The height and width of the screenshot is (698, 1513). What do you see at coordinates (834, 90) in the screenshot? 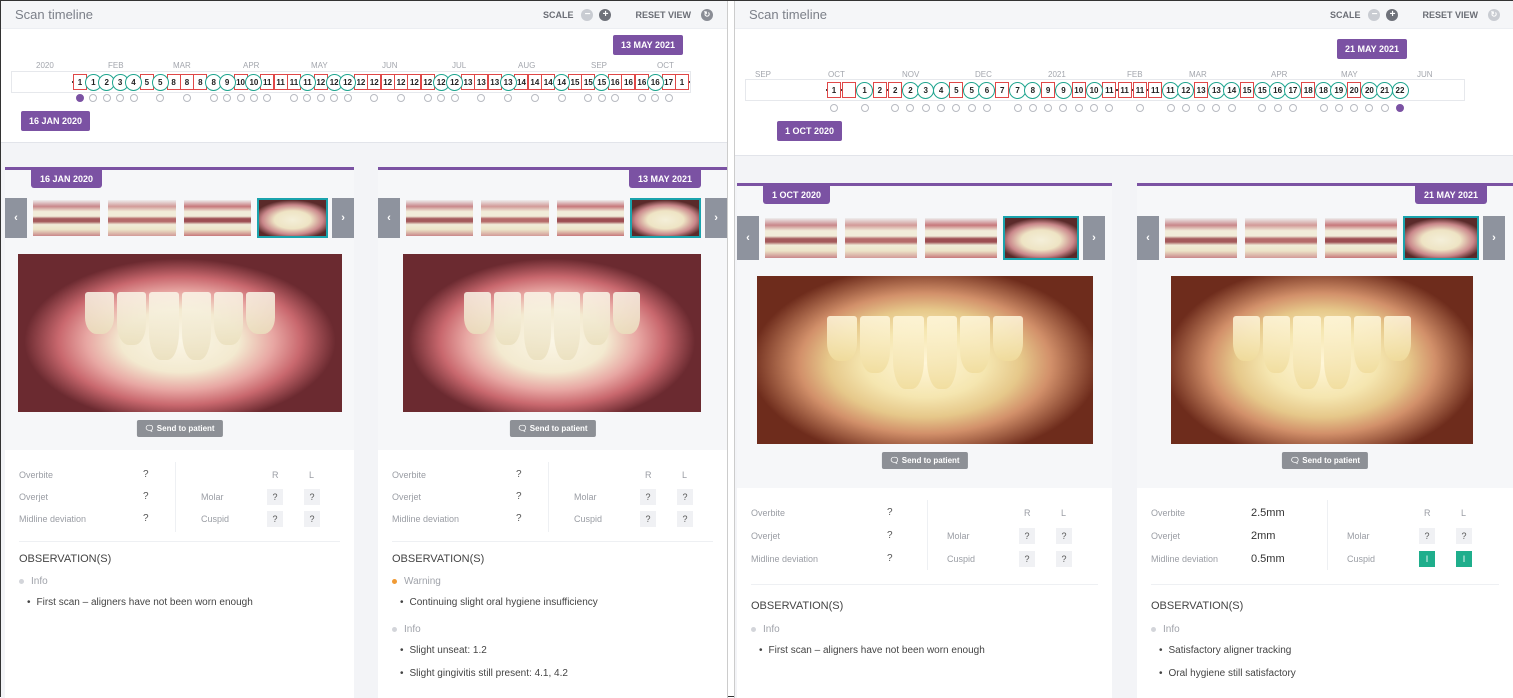
I see `aligner-marker: 1` at bounding box center [834, 90].